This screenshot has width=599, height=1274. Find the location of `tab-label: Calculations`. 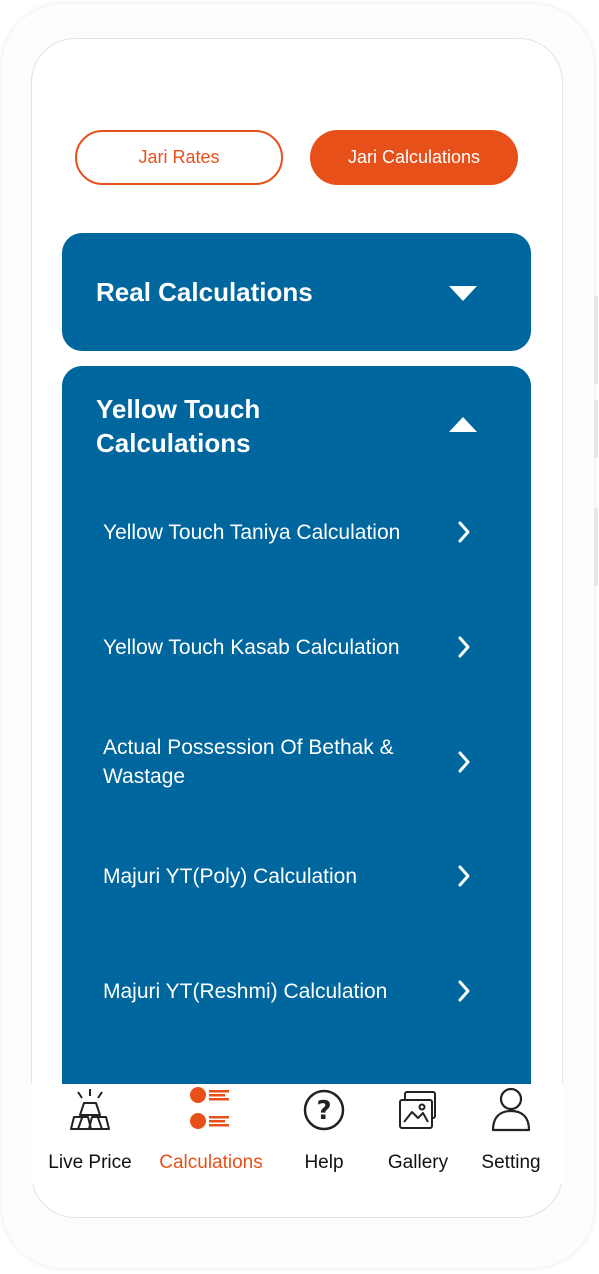

tab-label: Calculations is located at coordinates (211, 1162).